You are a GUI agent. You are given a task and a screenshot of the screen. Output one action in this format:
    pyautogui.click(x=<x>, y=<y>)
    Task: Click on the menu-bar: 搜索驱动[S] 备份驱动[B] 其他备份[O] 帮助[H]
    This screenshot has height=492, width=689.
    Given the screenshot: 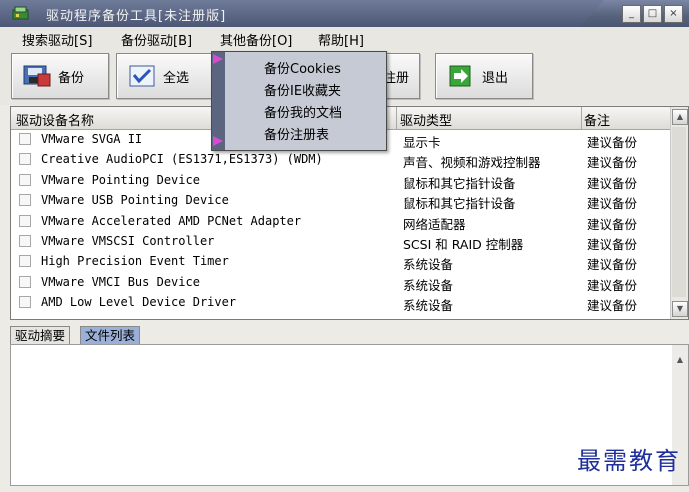 What is the action you would take?
    pyautogui.click(x=344, y=38)
    